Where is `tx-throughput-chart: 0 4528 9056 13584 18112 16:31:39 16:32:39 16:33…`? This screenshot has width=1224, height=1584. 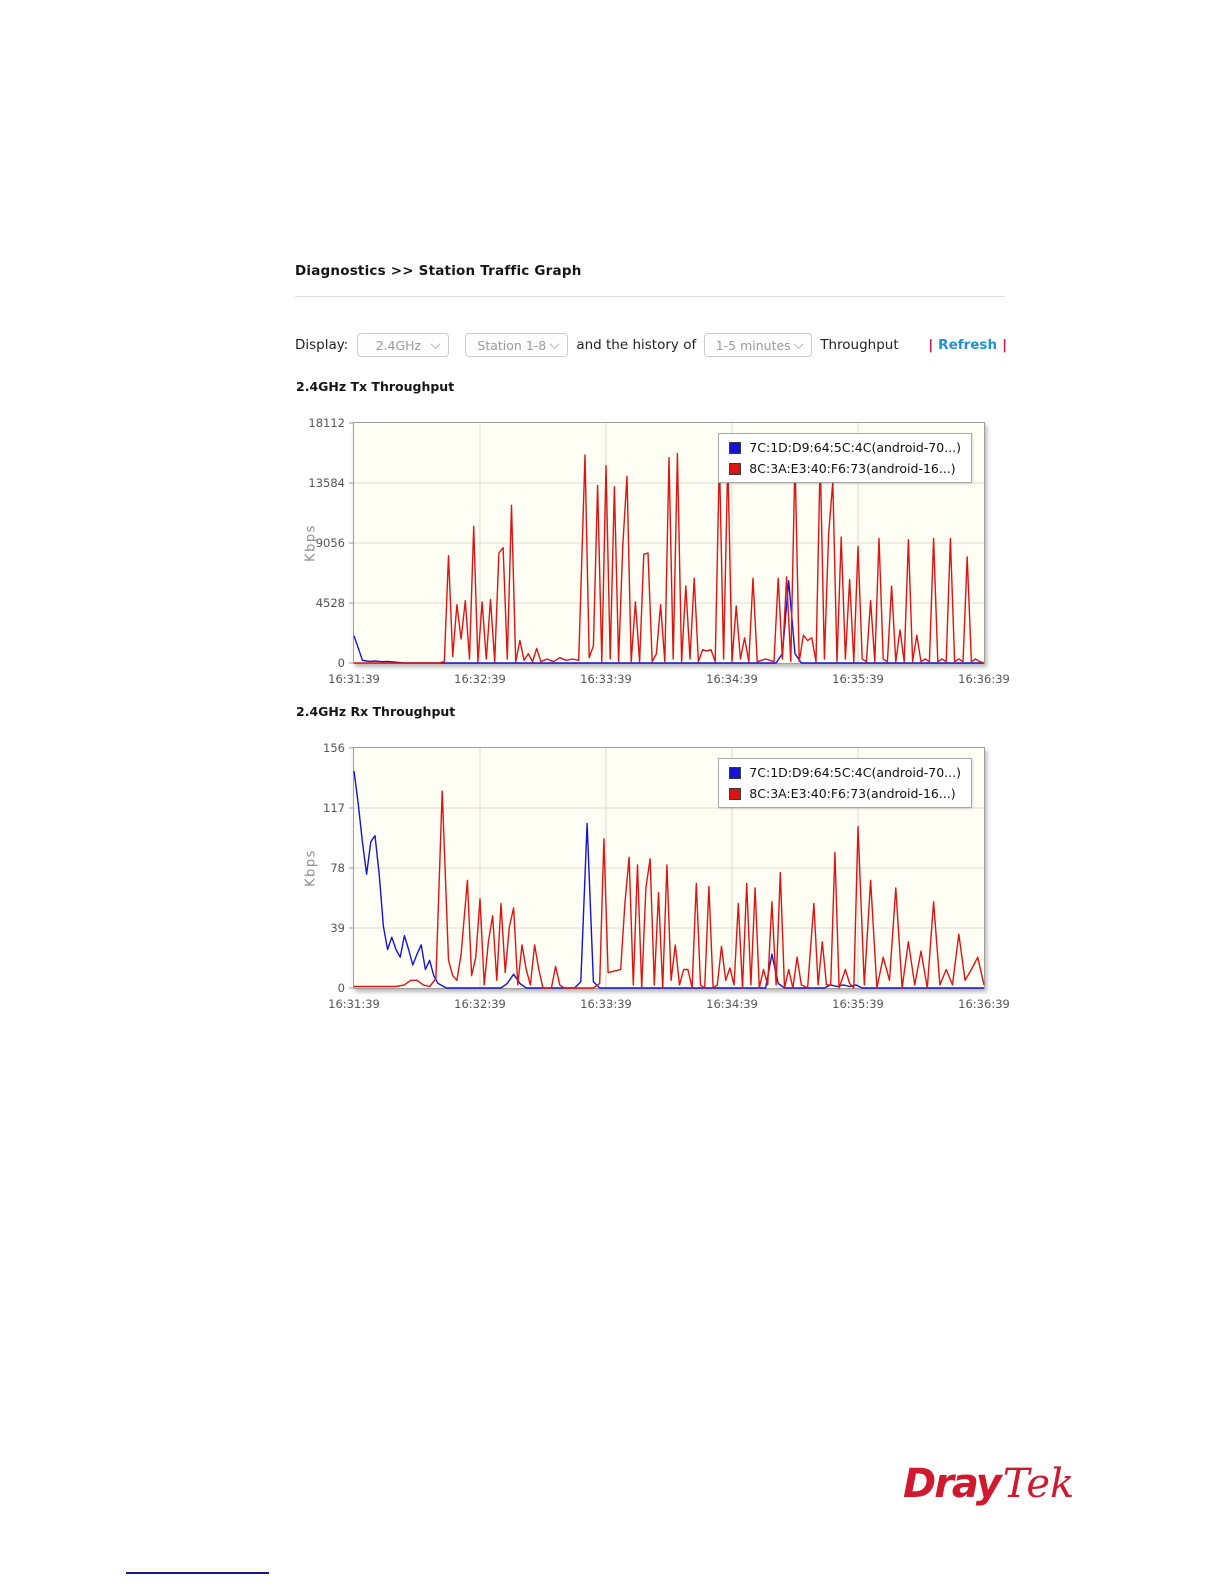
tx-throughput-chart: 0 4528 9056 13584 18112 16:31:39 16:32:39 16:33… is located at coordinates (656, 551).